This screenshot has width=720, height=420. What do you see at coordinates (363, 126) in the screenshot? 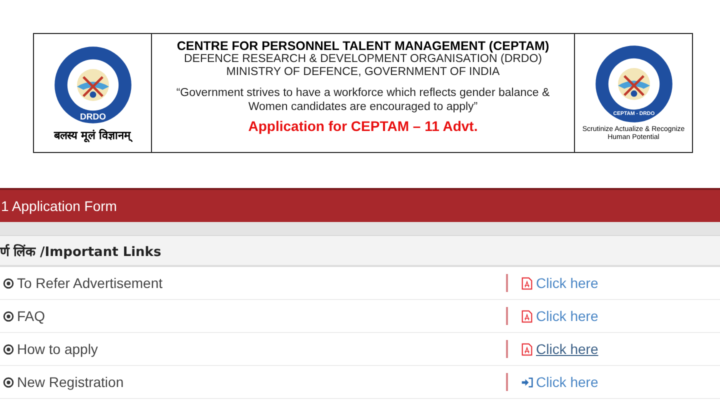
I see `application-title: Application for CEPTAM – 11 Advt.` at bounding box center [363, 126].